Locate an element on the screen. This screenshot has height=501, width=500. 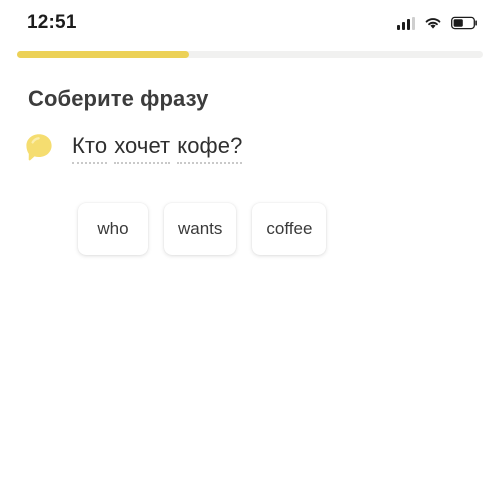
battery-icon is located at coordinates (464, 23).